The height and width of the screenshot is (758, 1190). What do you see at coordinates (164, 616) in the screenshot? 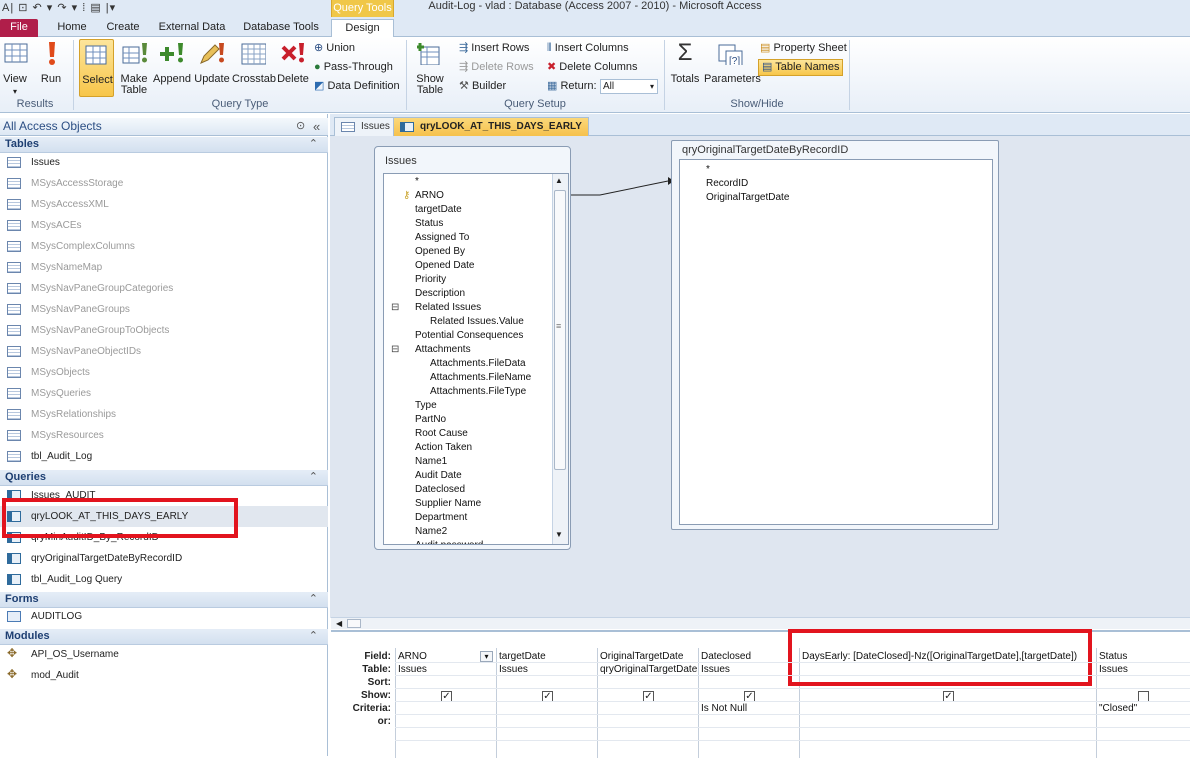
I see `nav-item: AUDITLOG` at bounding box center [164, 616].